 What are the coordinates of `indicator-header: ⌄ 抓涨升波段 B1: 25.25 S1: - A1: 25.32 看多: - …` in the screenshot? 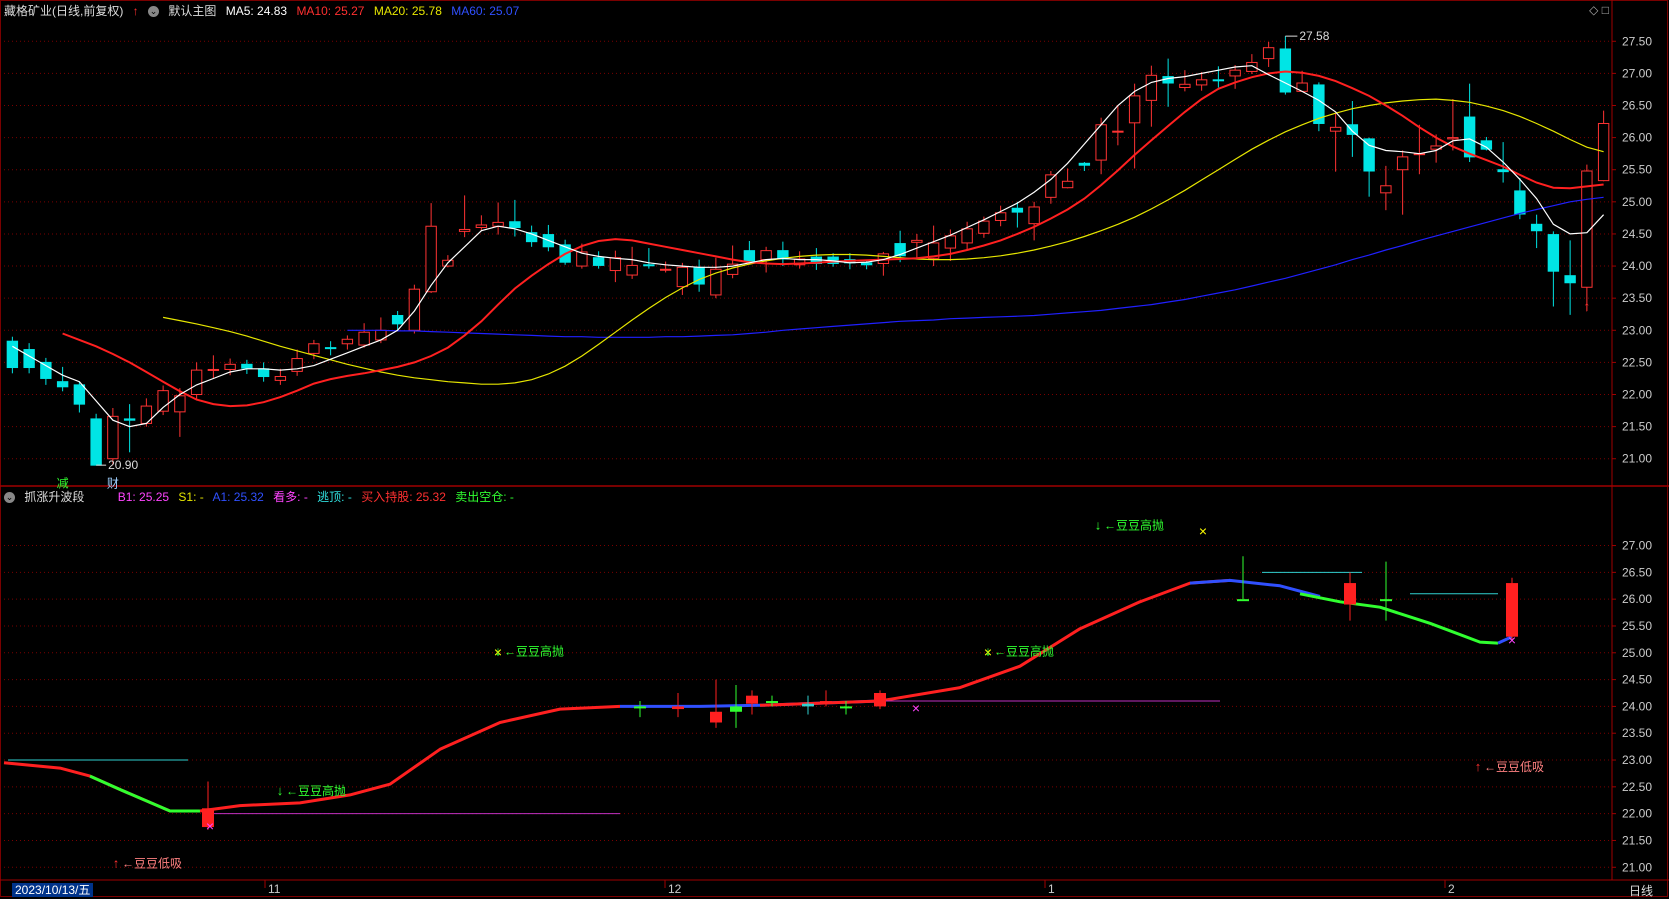 It's located at (262, 497).